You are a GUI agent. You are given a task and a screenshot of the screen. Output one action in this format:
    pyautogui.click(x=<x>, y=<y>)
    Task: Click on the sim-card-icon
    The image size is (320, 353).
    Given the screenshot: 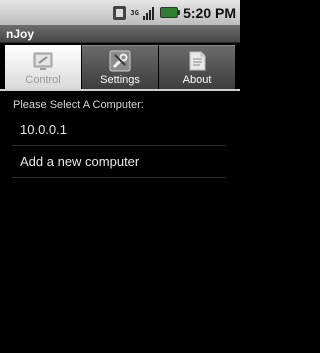 What is the action you would take?
    pyautogui.click(x=120, y=12)
    